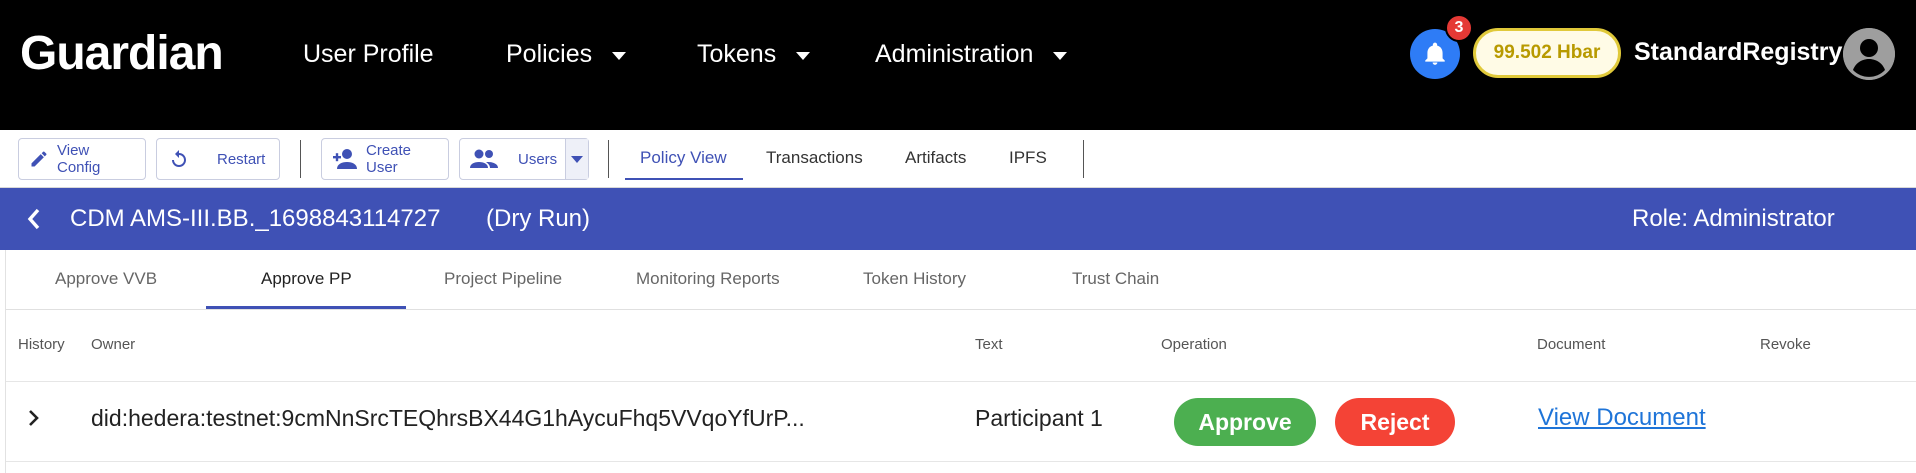 This screenshot has height=473, width=1916. What do you see at coordinates (122, 53) in the screenshot?
I see `brand-logo: Guardian` at bounding box center [122, 53].